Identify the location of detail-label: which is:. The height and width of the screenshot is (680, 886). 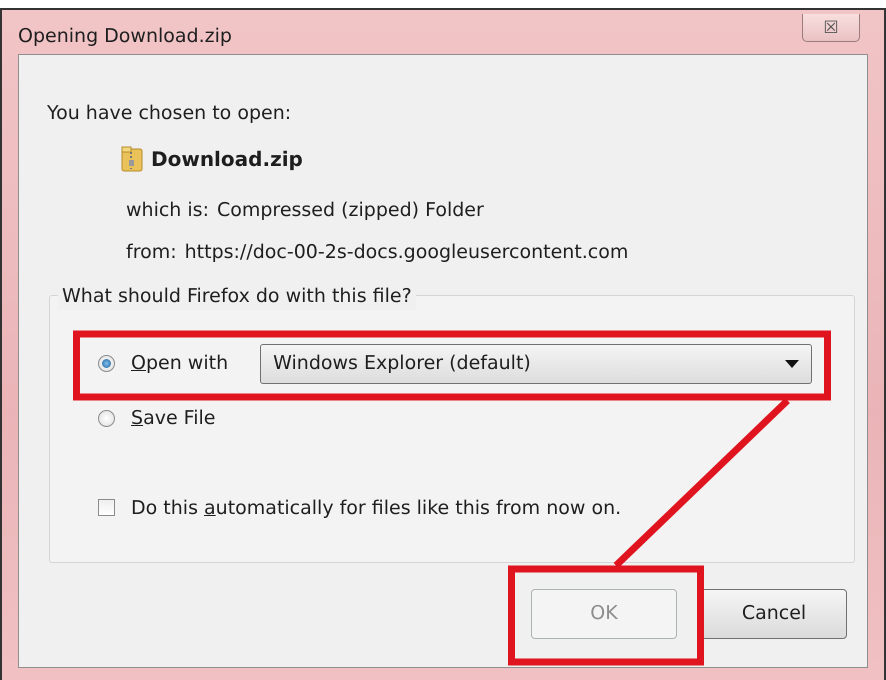
(167, 210).